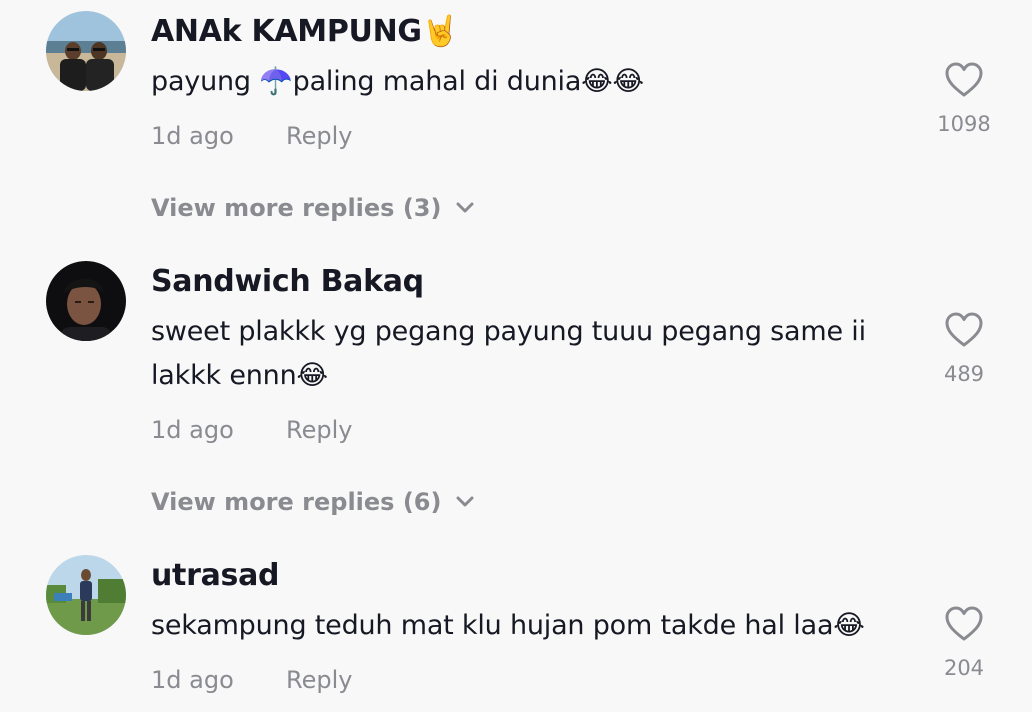 Image resolution: width=1032 pixels, height=712 pixels. Describe the element at coordinates (192, 680) in the screenshot. I see `comment-time: 1d ago` at that location.